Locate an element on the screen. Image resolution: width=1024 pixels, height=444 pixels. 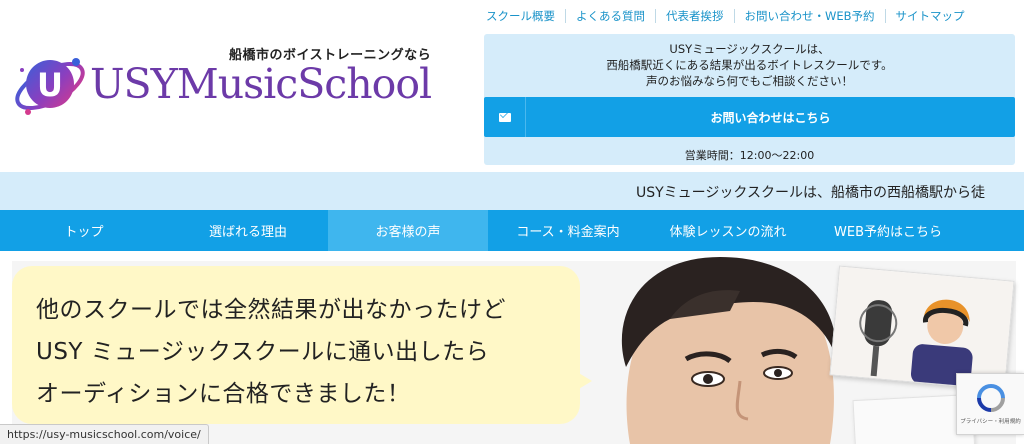
speech-bubble-tail is located at coordinates (582, 381).